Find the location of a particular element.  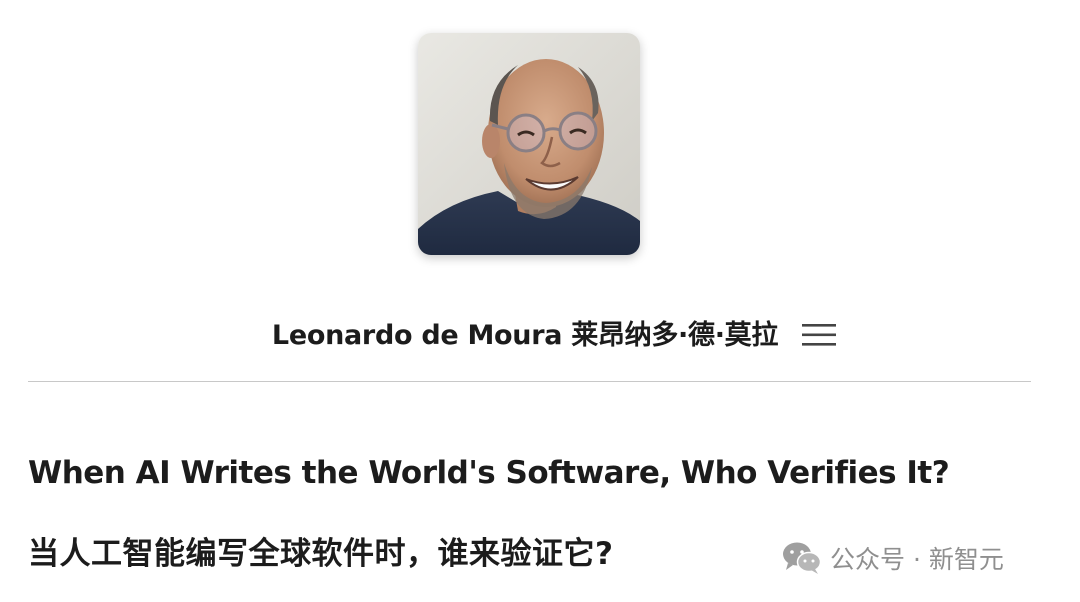

author-row: Leonardo de Moura 莱昂纳多·德·莫拉 is located at coordinates (540, 332).